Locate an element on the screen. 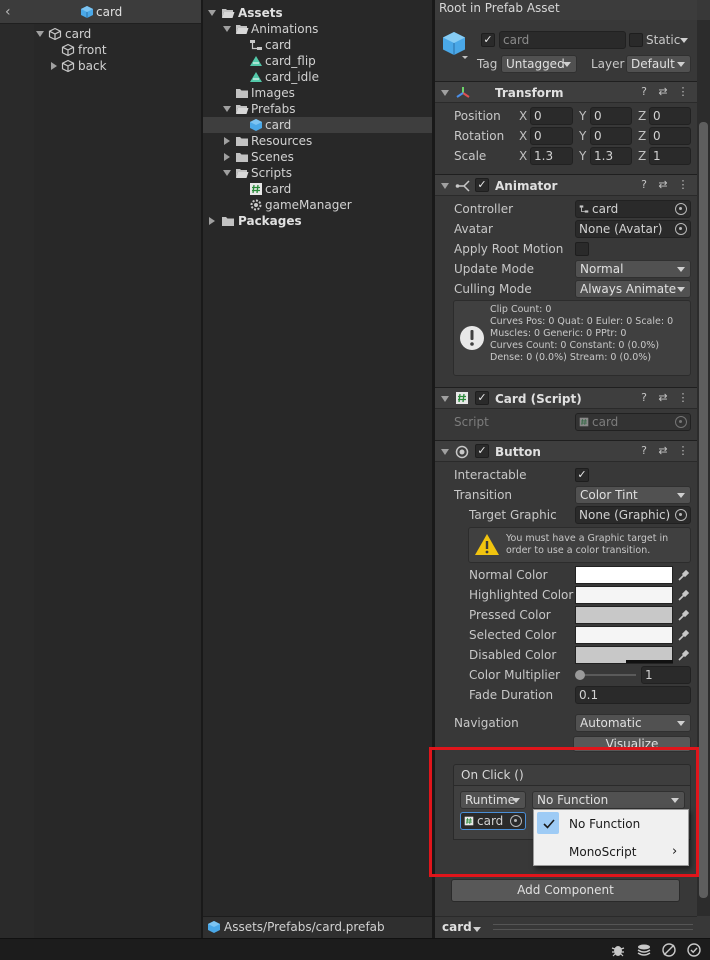 This screenshot has width=710, height=960. fade-duration-field: 0.1 is located at coordinates (633, 695).